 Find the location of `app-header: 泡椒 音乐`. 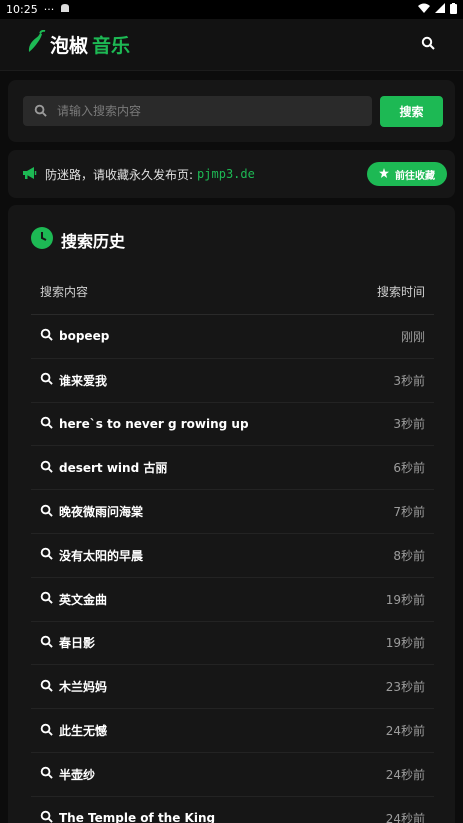

app-header: 泡椒 音乐 is located at coordinates (231, 45).